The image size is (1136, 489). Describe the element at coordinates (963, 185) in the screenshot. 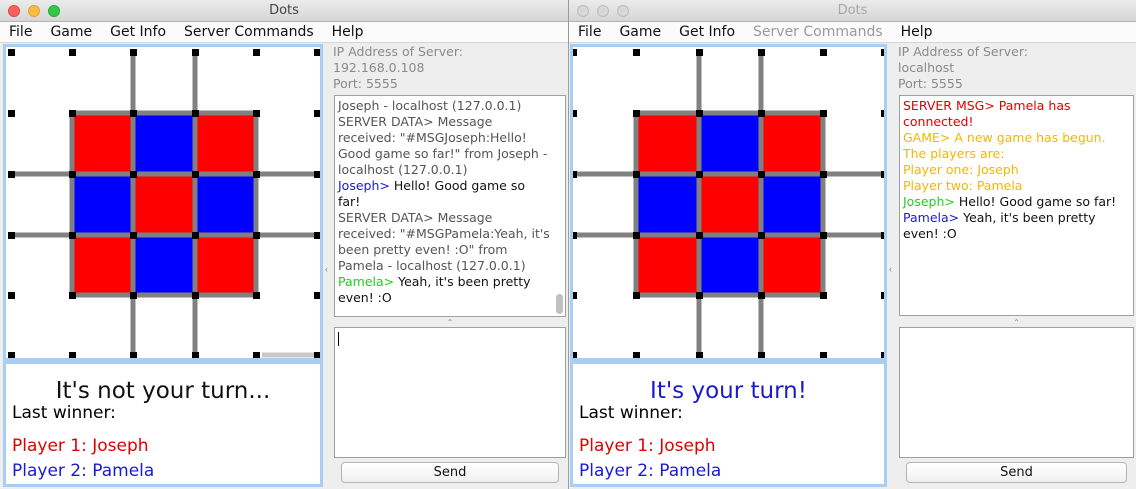

I see `chat-message: Player two: Pamela` at that location.